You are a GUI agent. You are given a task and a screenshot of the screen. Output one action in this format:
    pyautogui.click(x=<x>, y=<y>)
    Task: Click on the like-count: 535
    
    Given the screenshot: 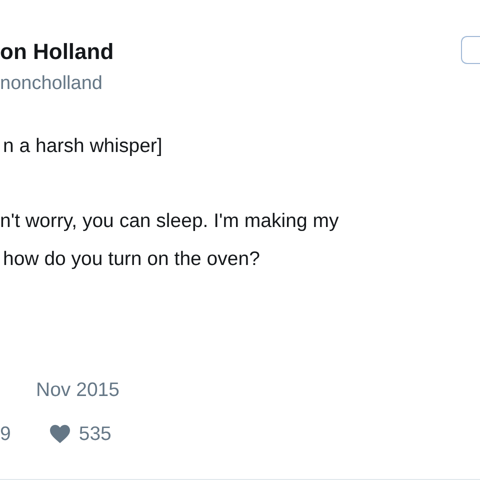 What is the action you would take?
    pyautogui.click(x=95, y=434)
    